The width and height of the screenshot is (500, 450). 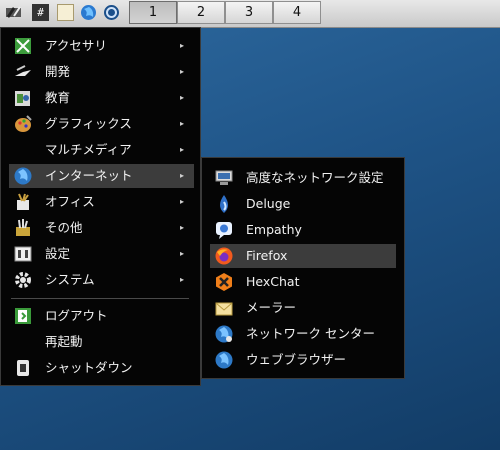 I want to click on submenu-item-network-center: ネットワーク センター, so click(x=303, y=334).